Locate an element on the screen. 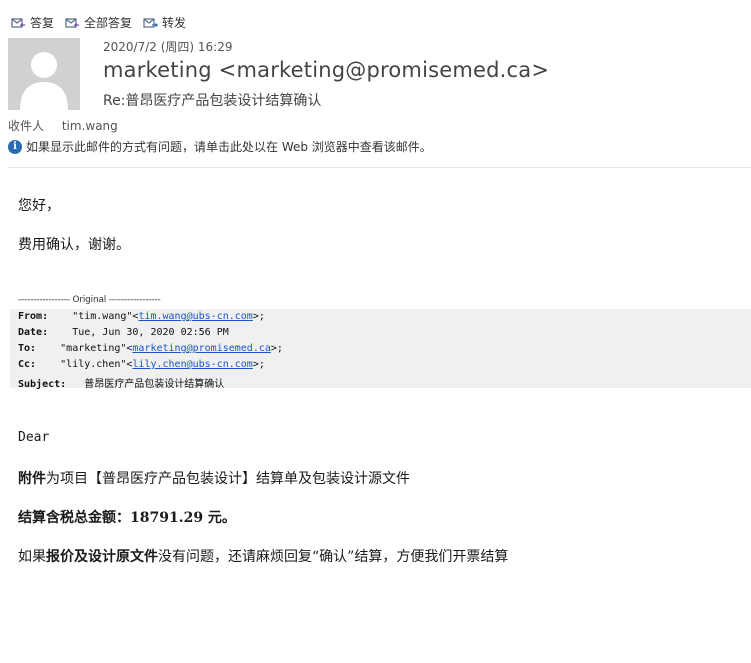  email-subject: Re:普昂医疗产品包装设计结算确认 is located at coordinates (212, 101).